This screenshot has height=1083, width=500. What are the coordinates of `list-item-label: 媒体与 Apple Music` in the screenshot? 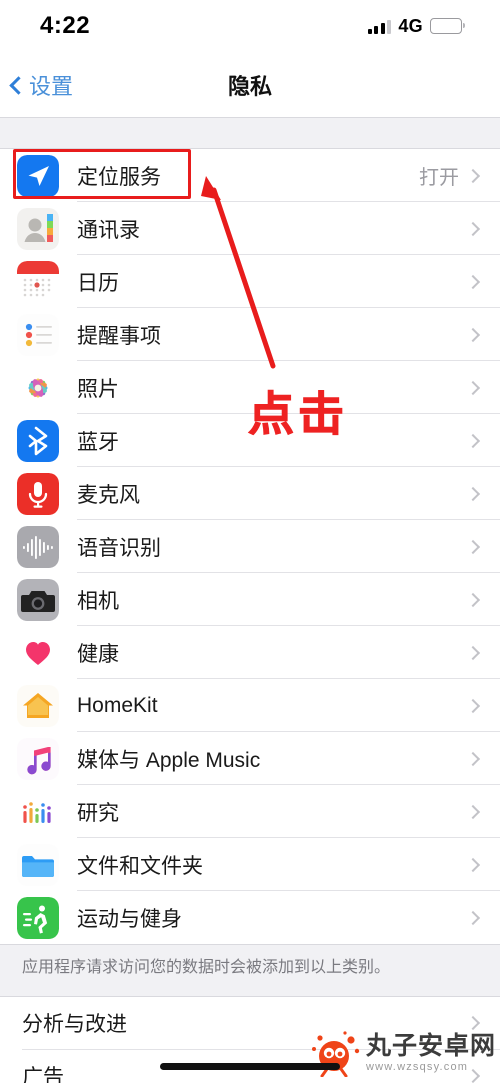 It's located at (169, 760).